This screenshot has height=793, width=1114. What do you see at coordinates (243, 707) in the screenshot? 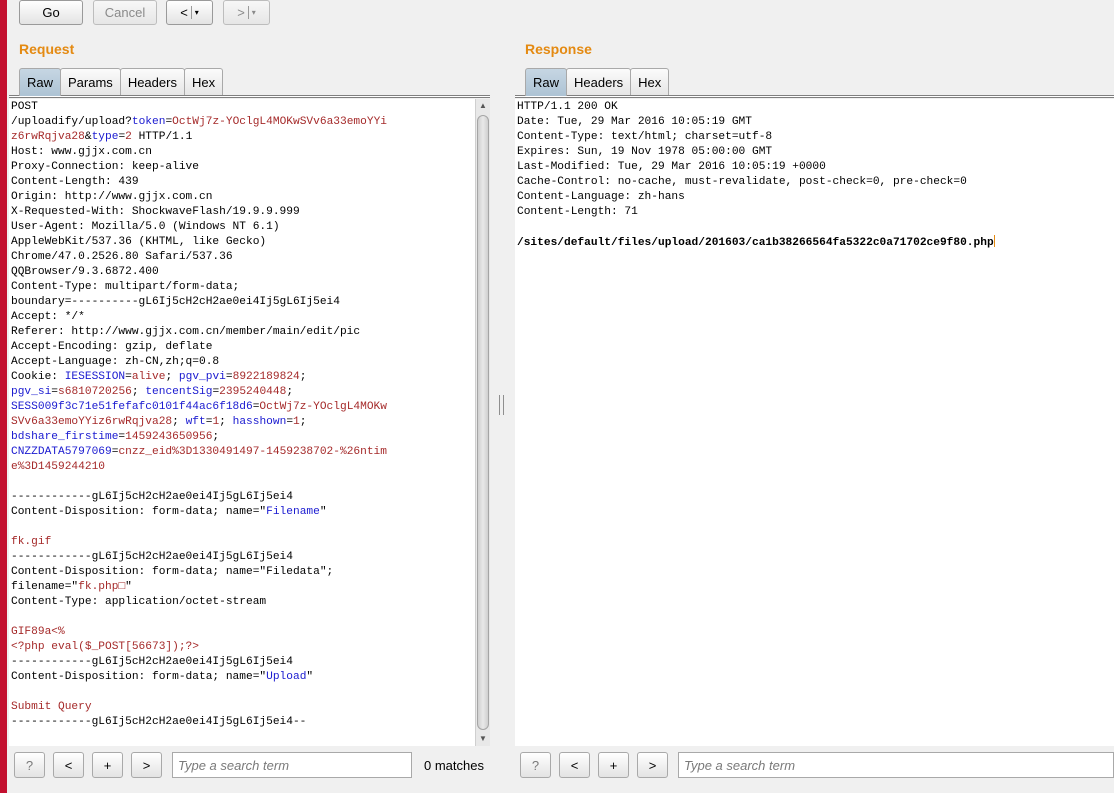
I see `request-line: Submit Query` at bounding box center [243, 707].